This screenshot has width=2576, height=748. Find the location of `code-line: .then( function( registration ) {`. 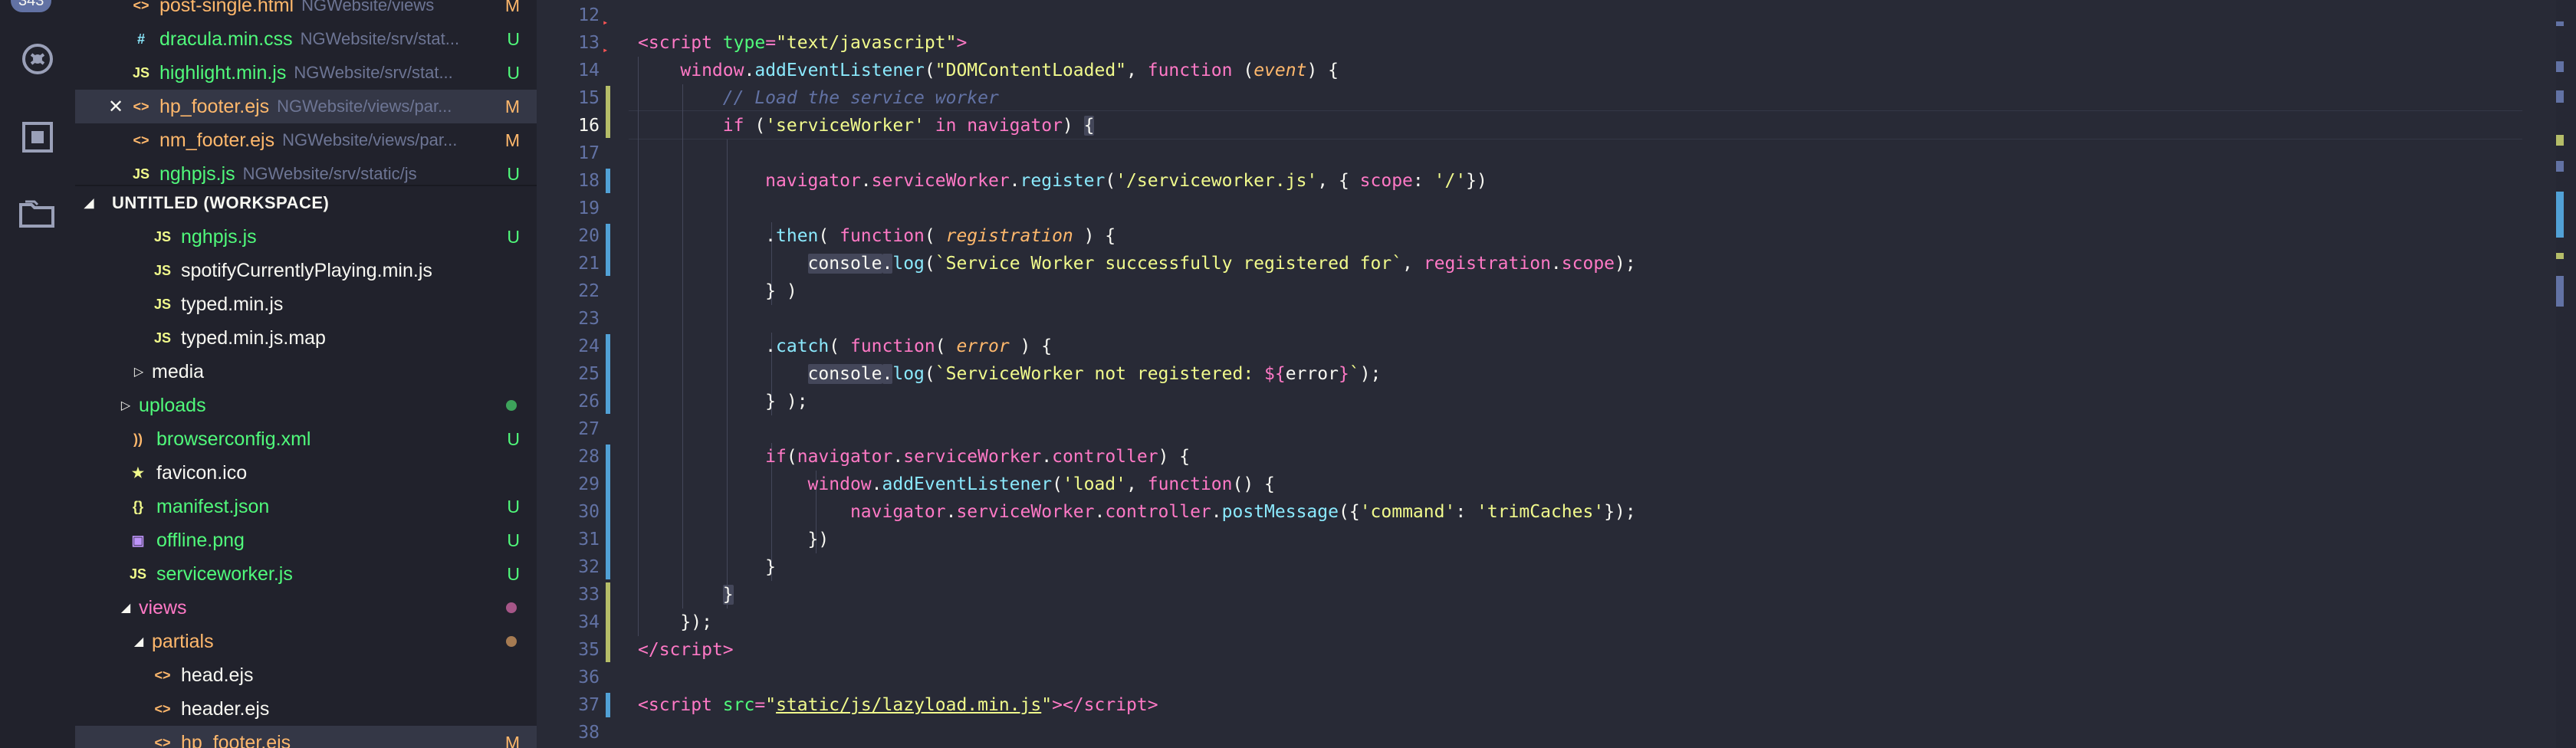

code-line: .then( function( registration ) { is located at coordinates (877, 236).